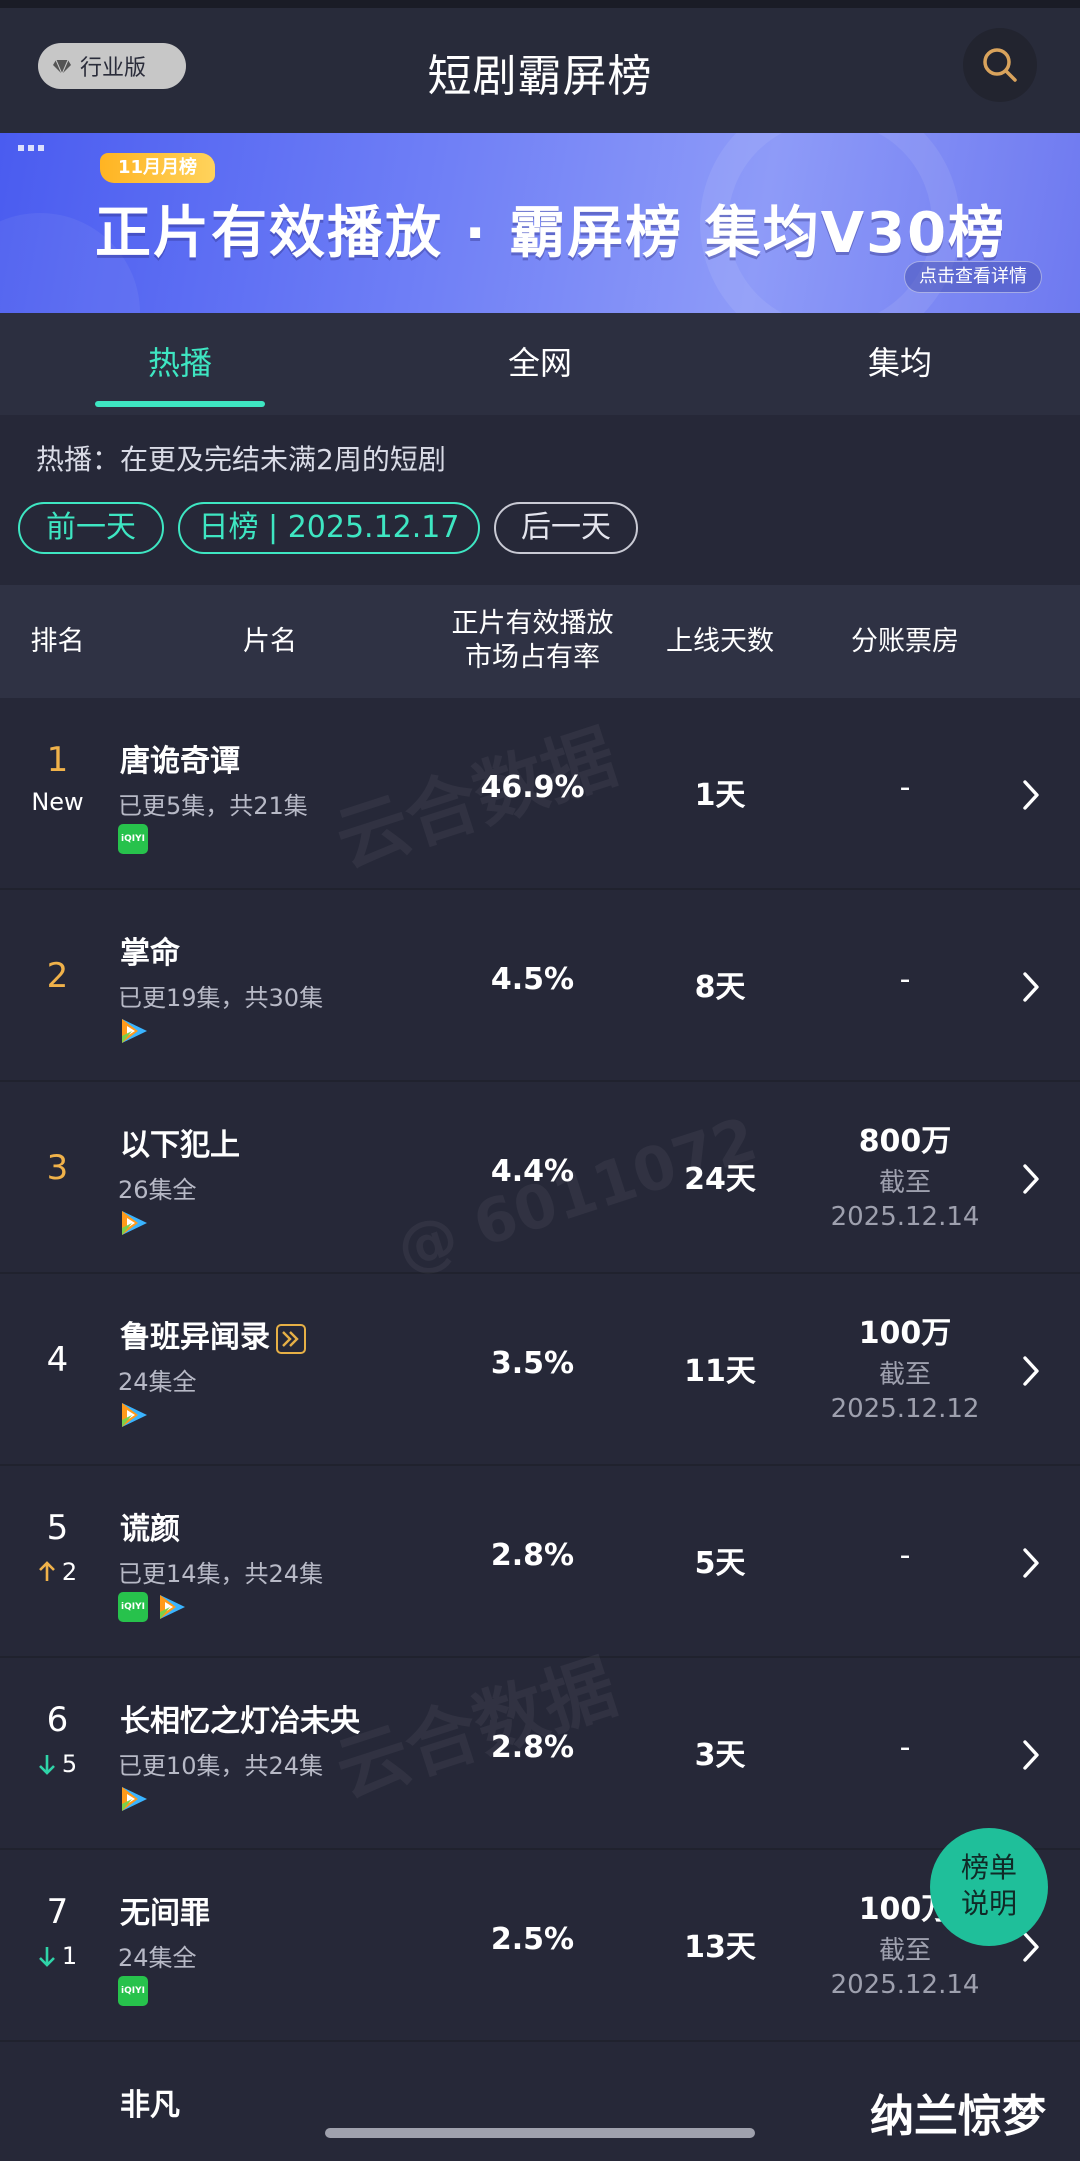 The height and width of the screenshot is (2161, 1080). What do you see at coordinates (57, 1528) in the screenshot?
I see `rank-number: 5` at bounding box center [57, 1528].